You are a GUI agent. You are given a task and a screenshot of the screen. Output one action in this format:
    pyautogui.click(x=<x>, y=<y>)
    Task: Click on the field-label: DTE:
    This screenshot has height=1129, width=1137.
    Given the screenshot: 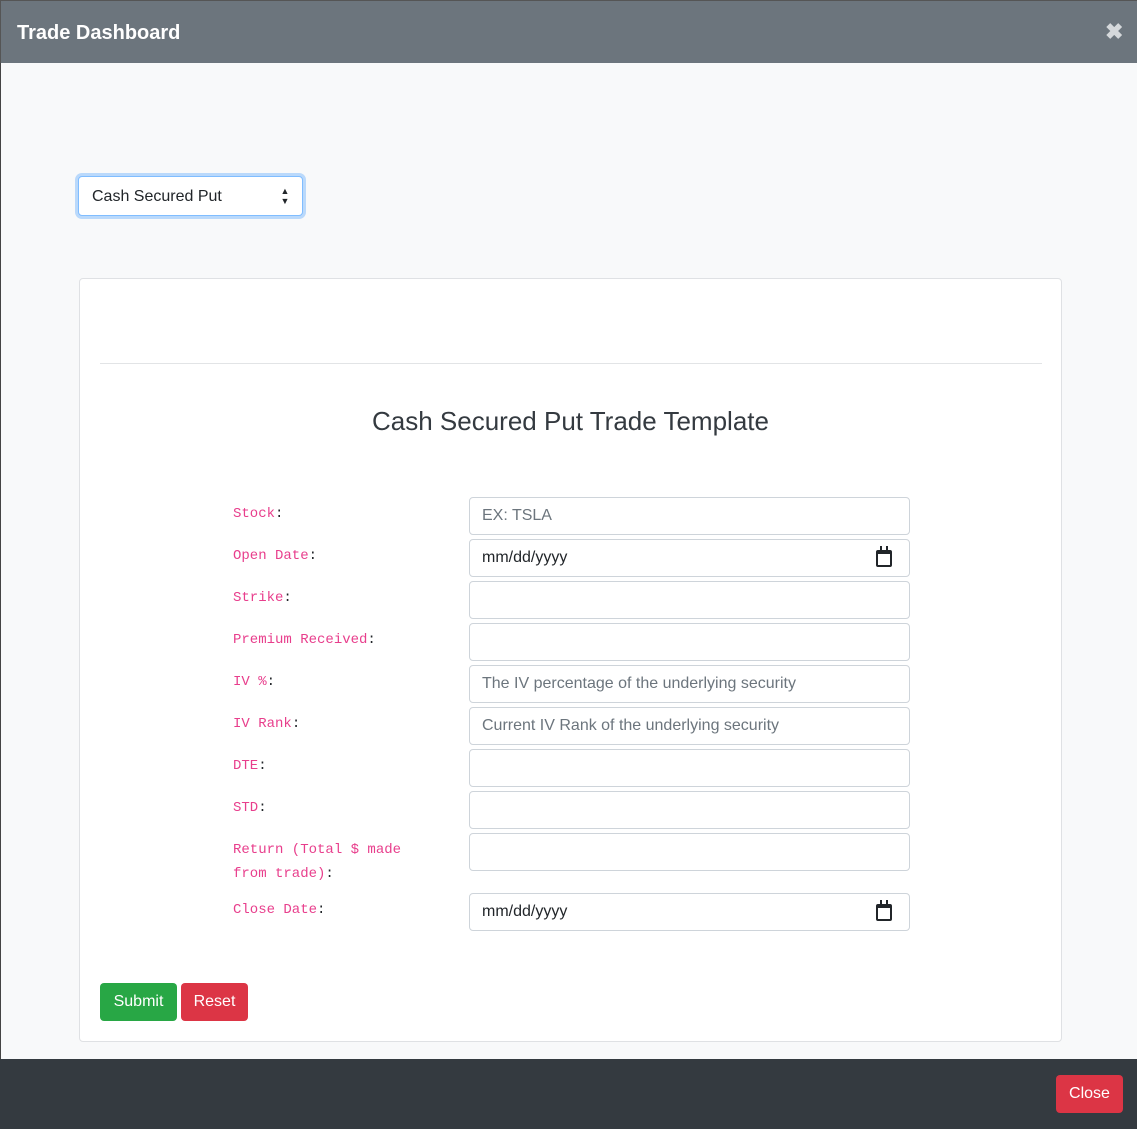 What is the action you would take?
    pyautogui.click(x=250, y=766)
    